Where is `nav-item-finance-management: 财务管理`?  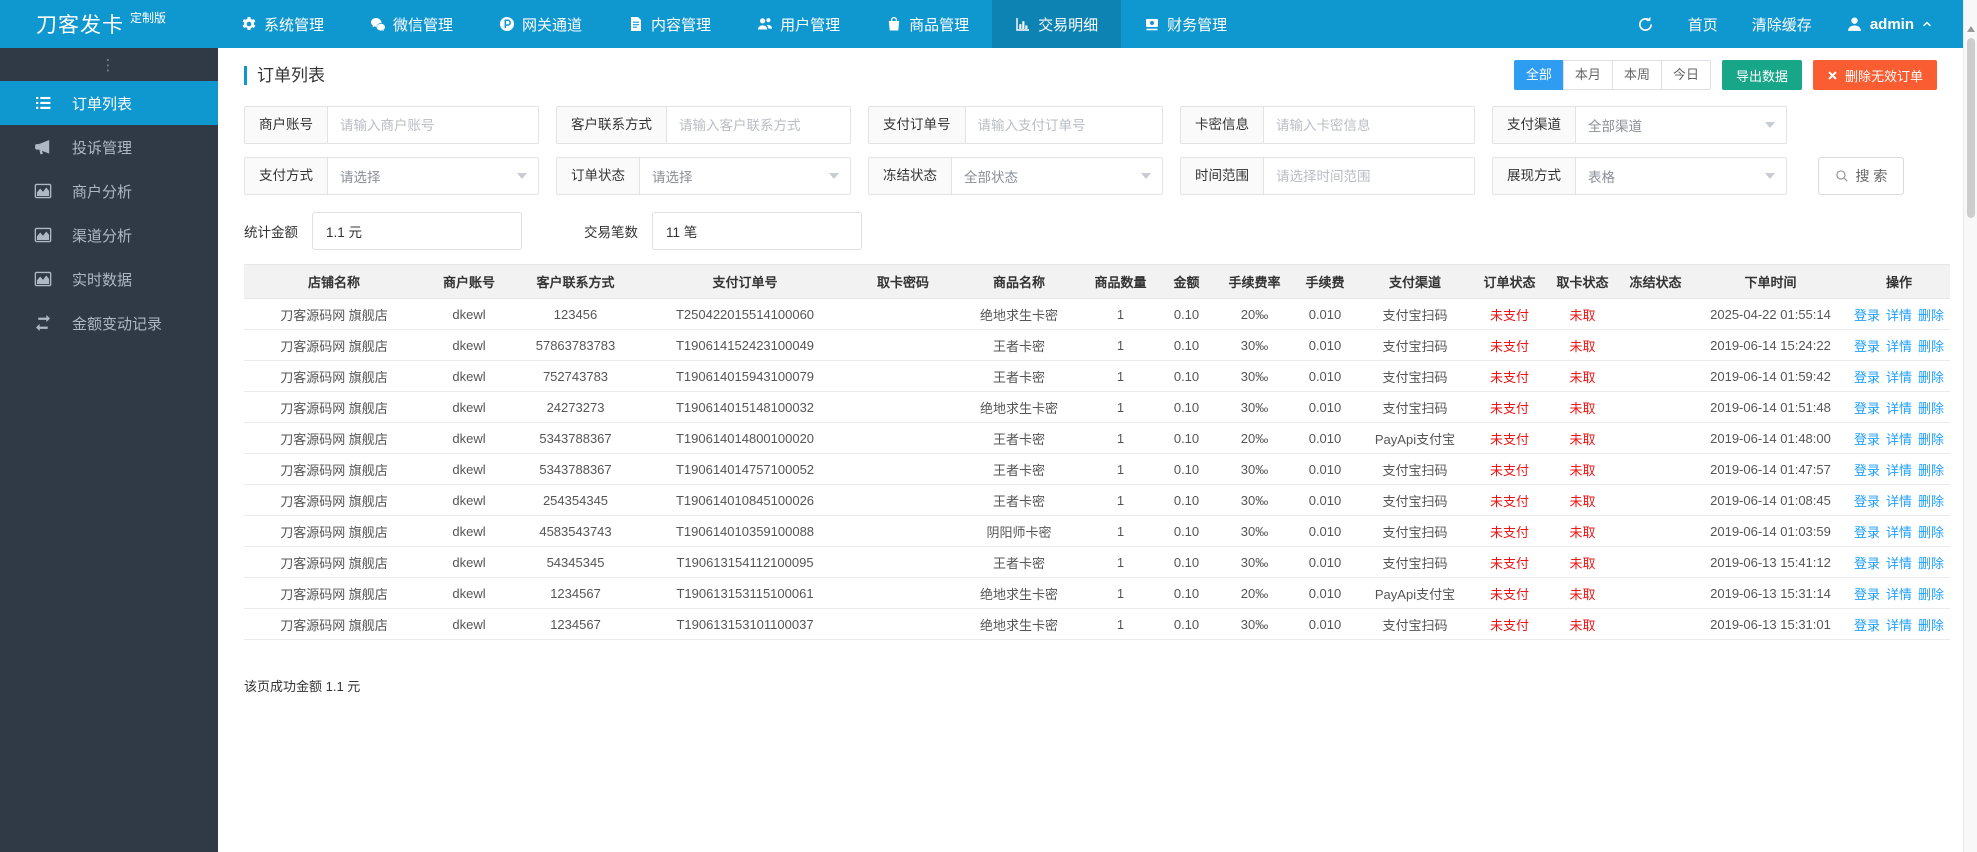 nav-item-finance-management: 财务管理 is located at coordinates (1185, 24).